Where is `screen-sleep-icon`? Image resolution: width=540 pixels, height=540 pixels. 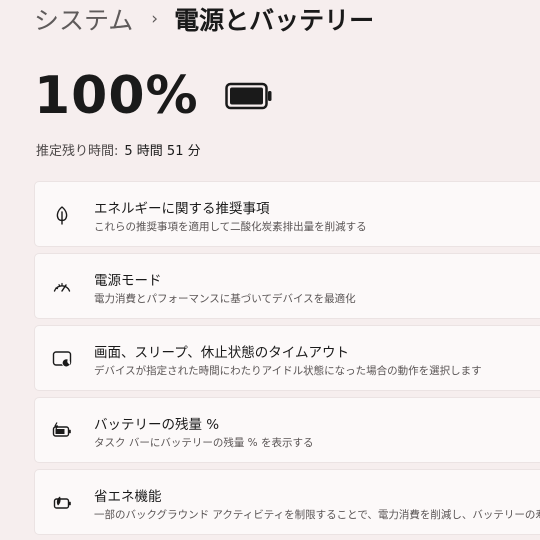 screen-sleep-icon is located at coordinates (62, 359).